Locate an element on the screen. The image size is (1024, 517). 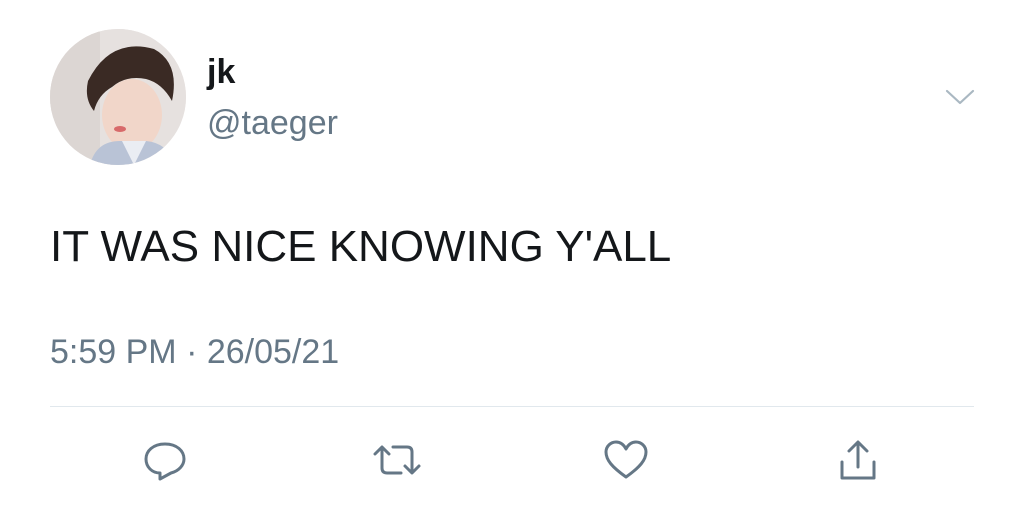
chevron-down-icon is located at coordinates (960, 97).